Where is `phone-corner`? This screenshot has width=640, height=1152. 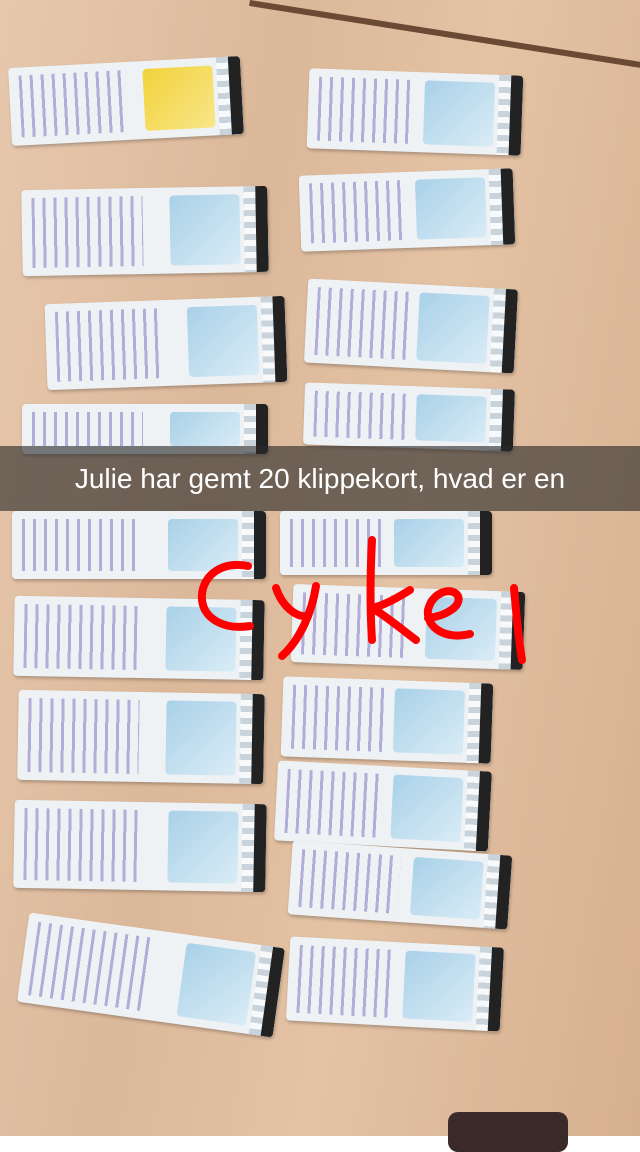 phone-corner is located at coordinates (508, 1132).